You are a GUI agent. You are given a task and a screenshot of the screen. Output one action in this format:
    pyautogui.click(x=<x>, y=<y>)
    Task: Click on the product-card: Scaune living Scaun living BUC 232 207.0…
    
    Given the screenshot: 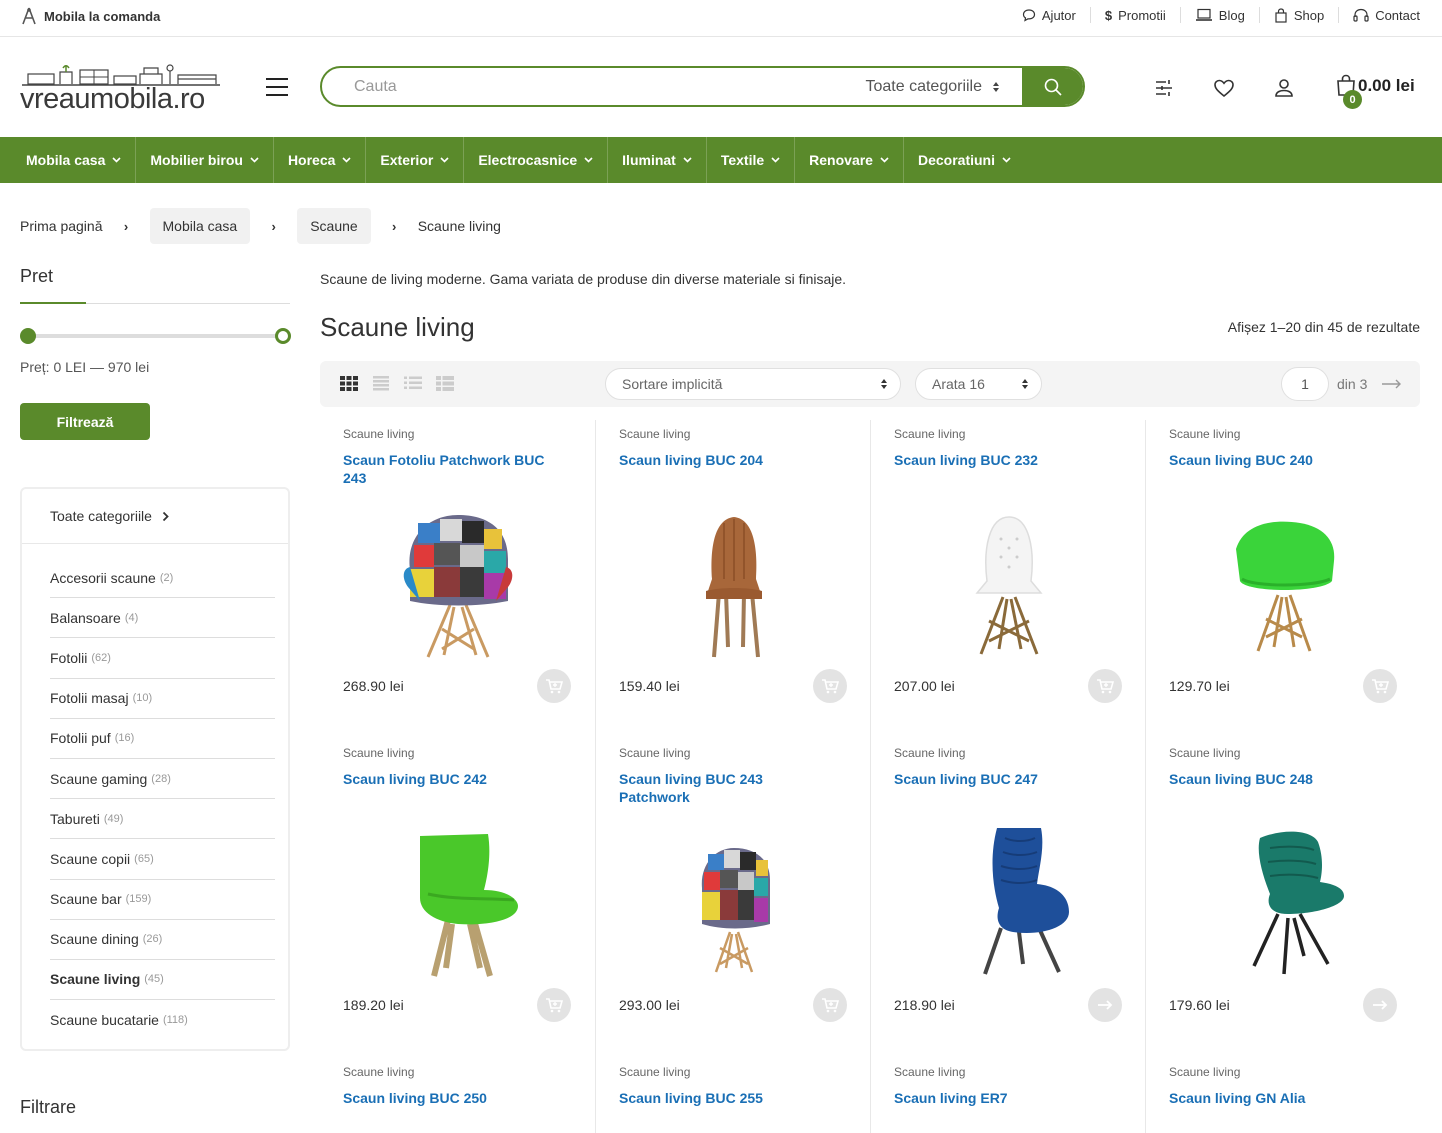 What is the action you would take?
    pyautogui.click(x=1007, y=579)
    